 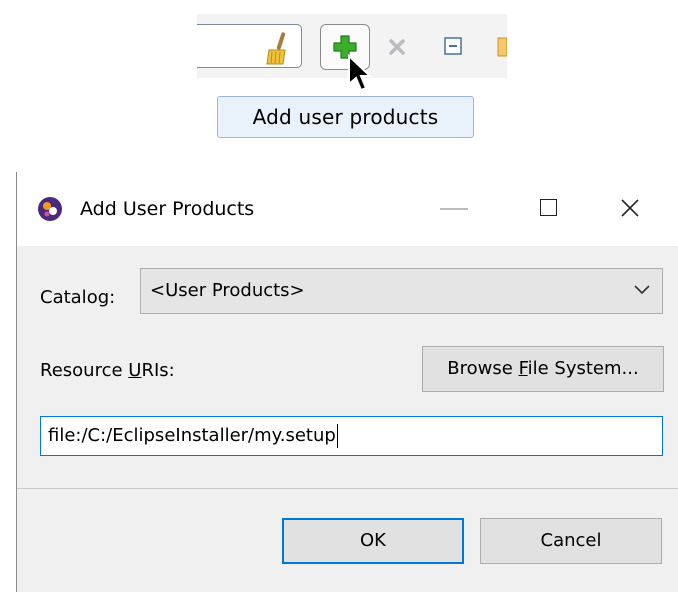 What do you see at coordinates (630, 208) in the screenshot?
I see `close-icon` at bounding box center [630, 208].